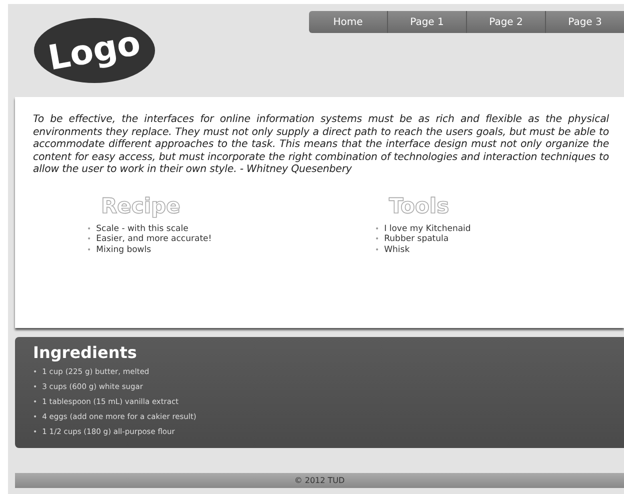  What do you see at coordinates (141, 206) in the screenshot?
I see `column-title: Recipe` at bounding box center [141, 206].